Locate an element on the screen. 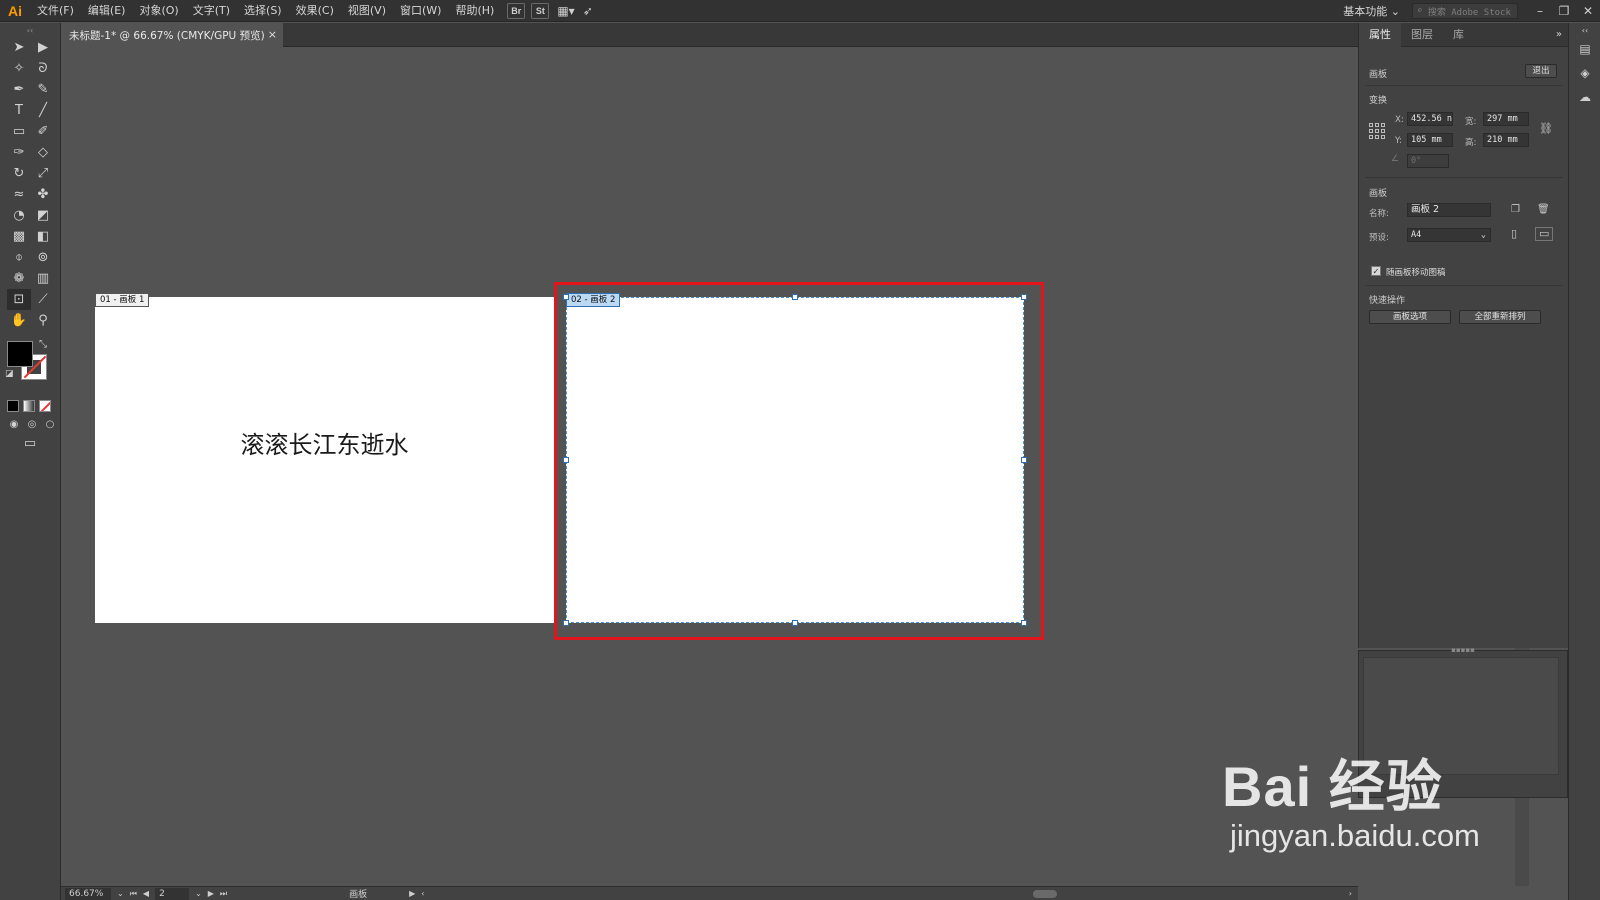 This screenshot has height=900, width=1600. gpu-performance-icon: ➶ is located at coordinates (588, 11).